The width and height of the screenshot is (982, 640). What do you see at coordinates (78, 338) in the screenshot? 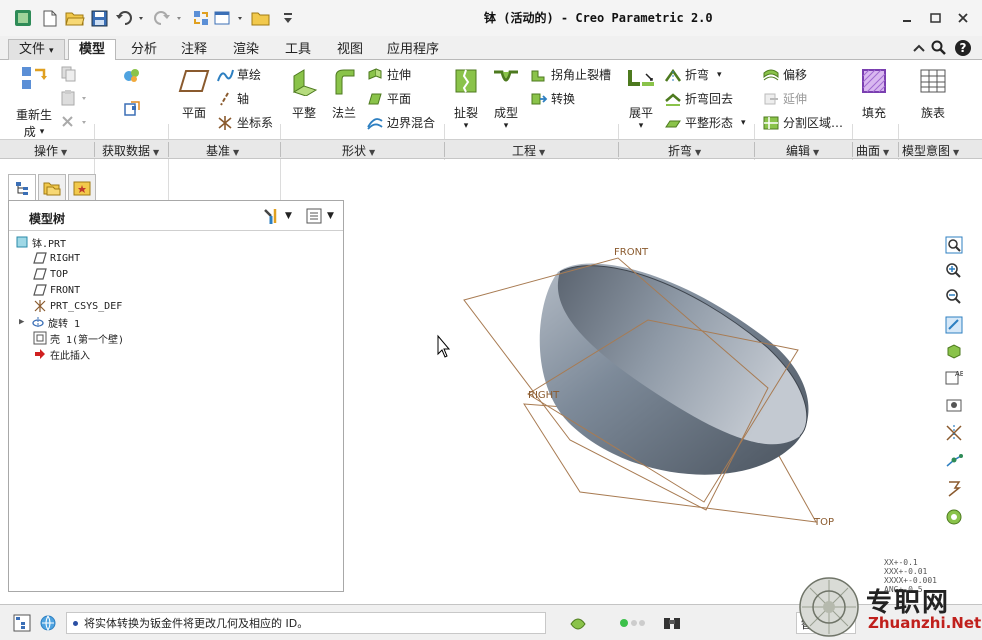
I see `tree-item-shell: 壳 1(第一个壁)` at bounding box center [78, 338].